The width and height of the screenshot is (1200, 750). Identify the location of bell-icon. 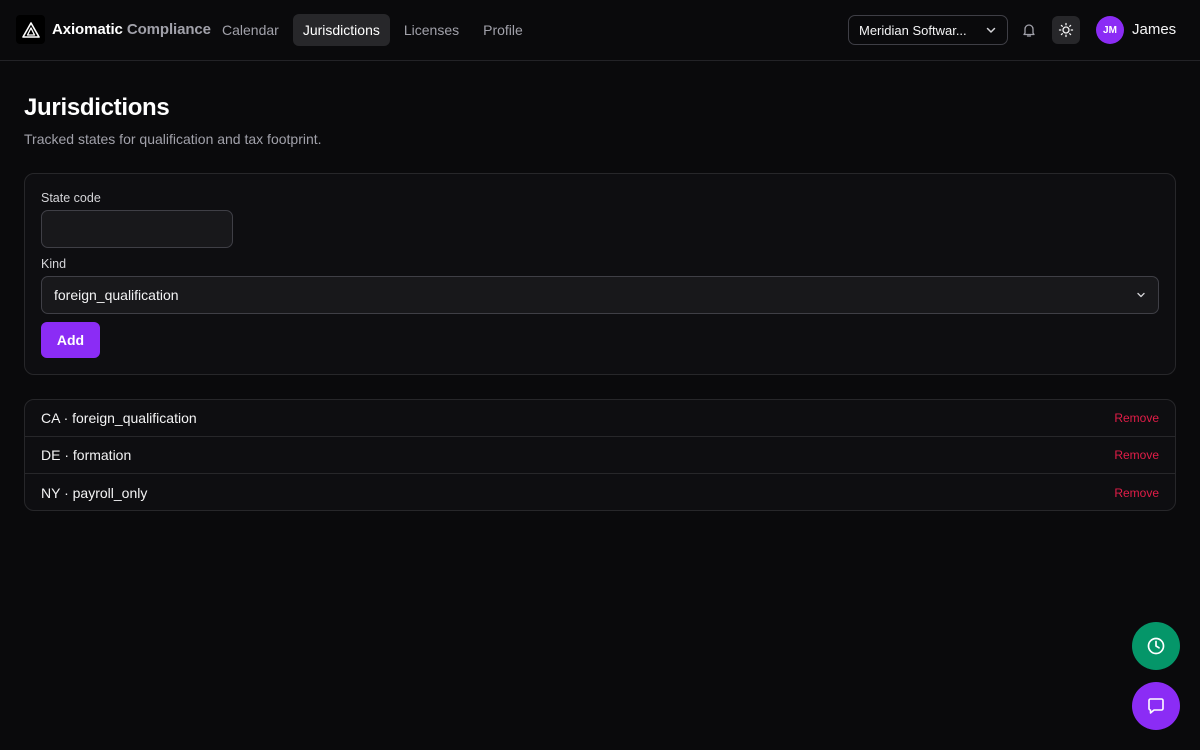
(1029, 30).